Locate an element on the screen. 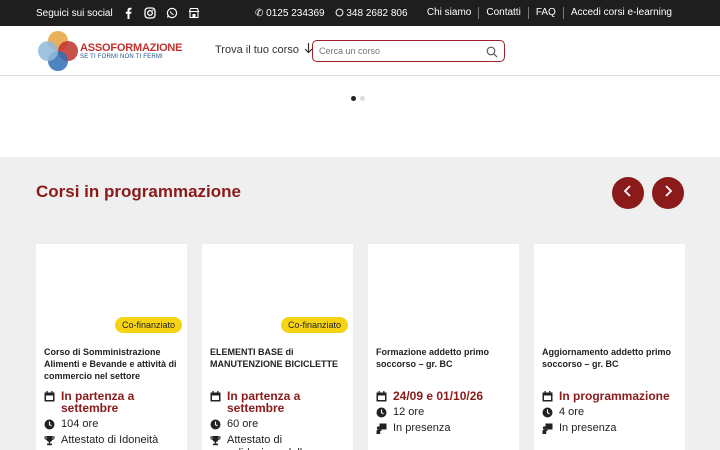  search-icon is located at coordinates (492, 51).